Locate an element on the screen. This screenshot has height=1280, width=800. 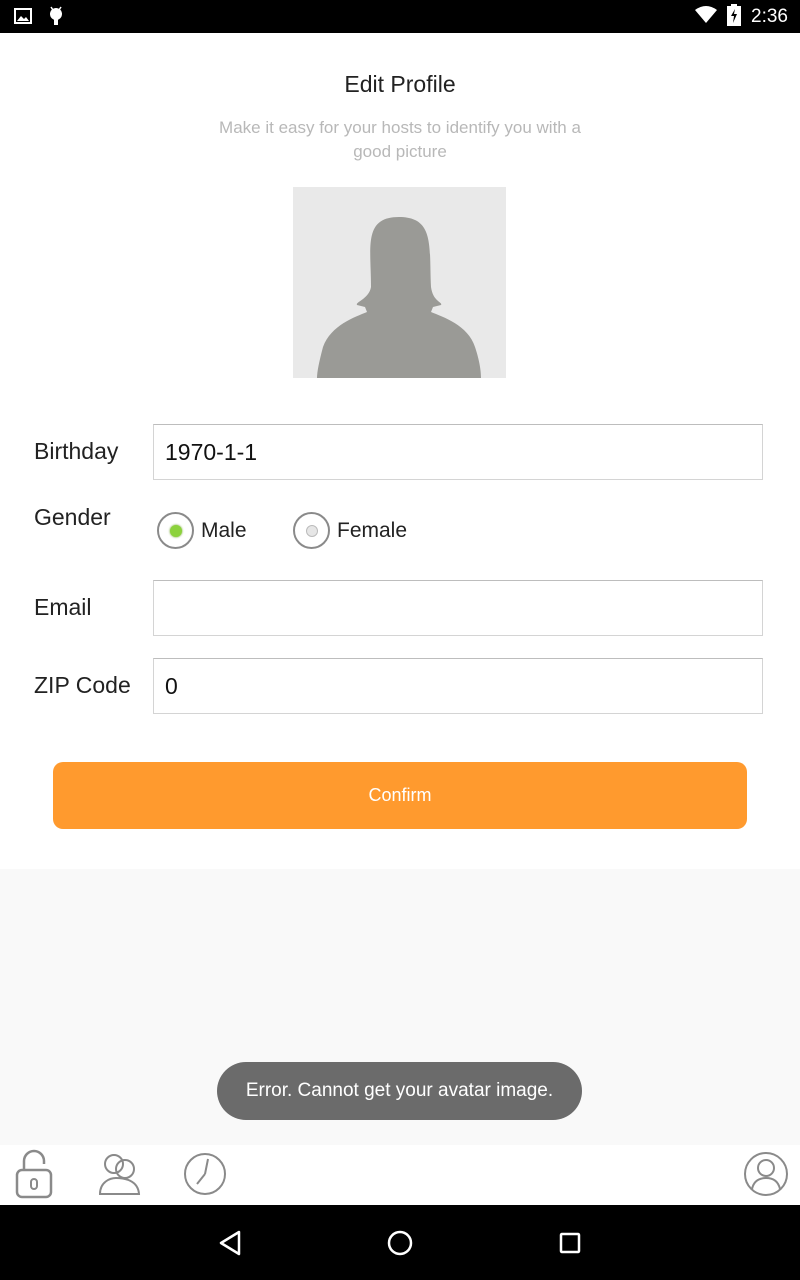
birthday-label: Birthday is located at coordinates (76, 451).